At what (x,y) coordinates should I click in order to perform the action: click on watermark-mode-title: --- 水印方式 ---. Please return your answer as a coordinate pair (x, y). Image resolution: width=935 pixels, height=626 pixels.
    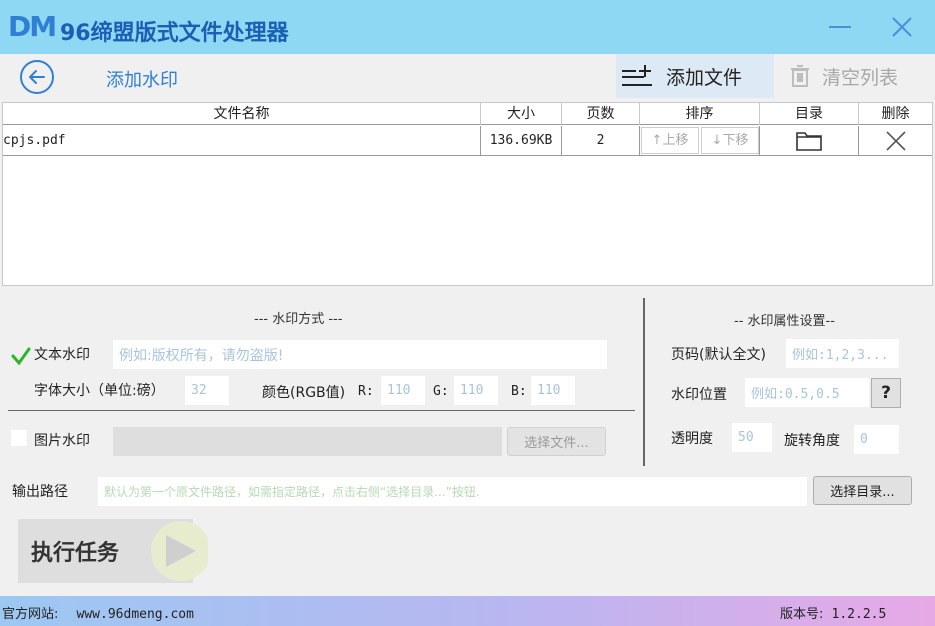
    Looking at the image, I should click on (298, 319).